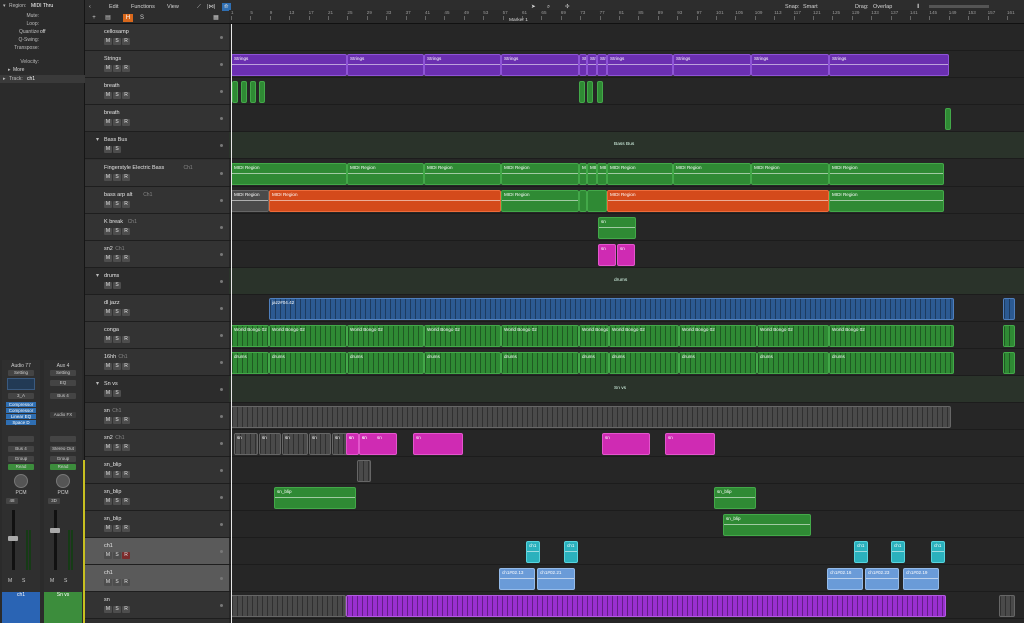 This screenshot has width=1024, height=623. Describe the element at coordinates (959, 6) in the screenshot. I see `zoom-slider` at that location.